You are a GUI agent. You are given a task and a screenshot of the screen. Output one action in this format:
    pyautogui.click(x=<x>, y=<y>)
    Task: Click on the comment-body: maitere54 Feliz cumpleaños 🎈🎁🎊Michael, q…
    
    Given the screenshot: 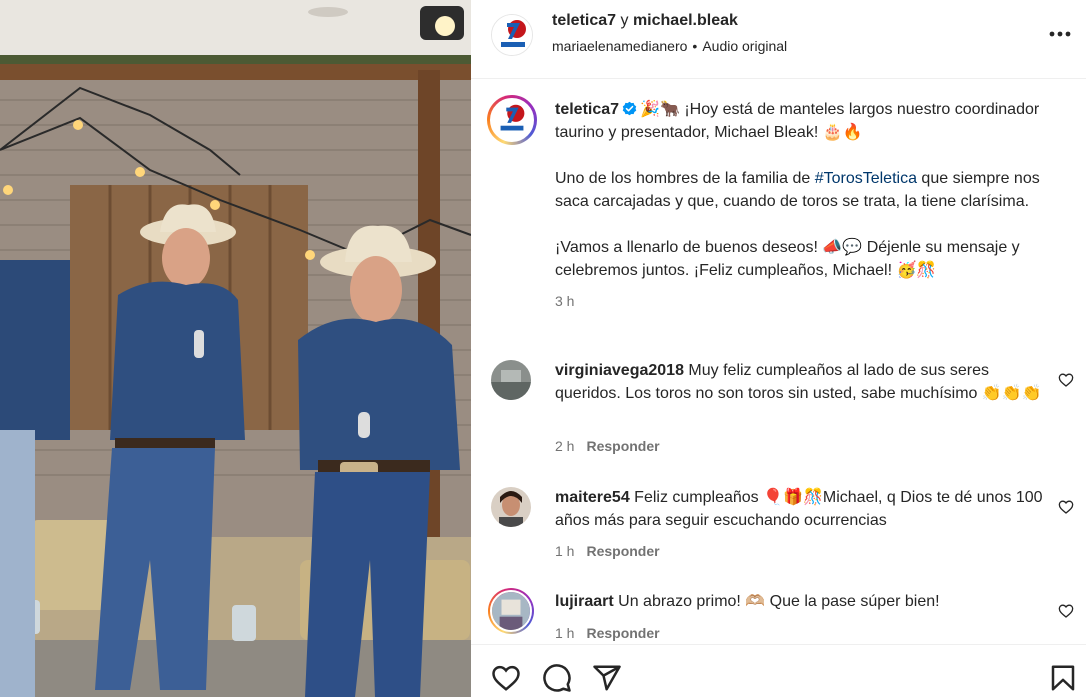 What is the action you would take?
    pyautogui.click(x=800, y=509)
    